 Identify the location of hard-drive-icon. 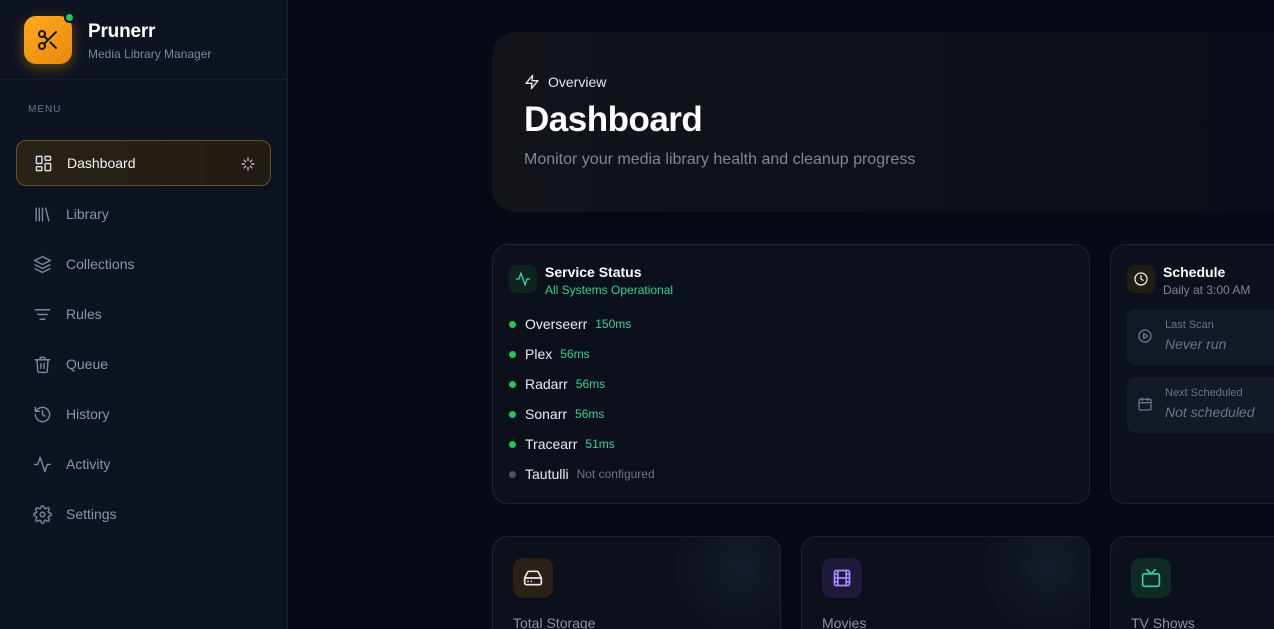
(533, 578).